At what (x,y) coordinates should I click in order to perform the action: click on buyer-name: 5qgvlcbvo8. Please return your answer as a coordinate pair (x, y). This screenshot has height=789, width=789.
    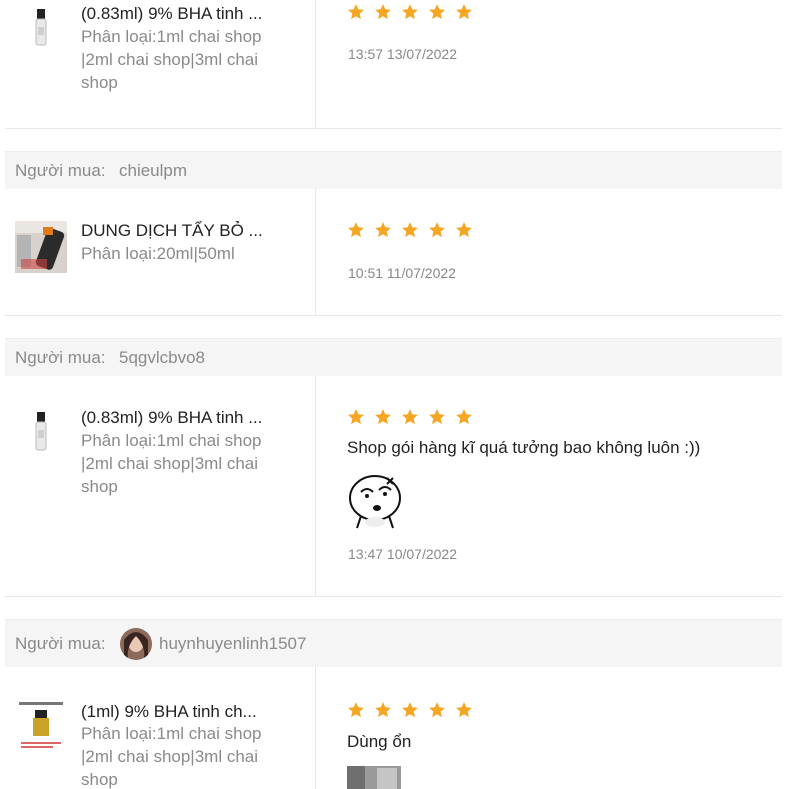
    Looking at the image, I should click on (162, 358).